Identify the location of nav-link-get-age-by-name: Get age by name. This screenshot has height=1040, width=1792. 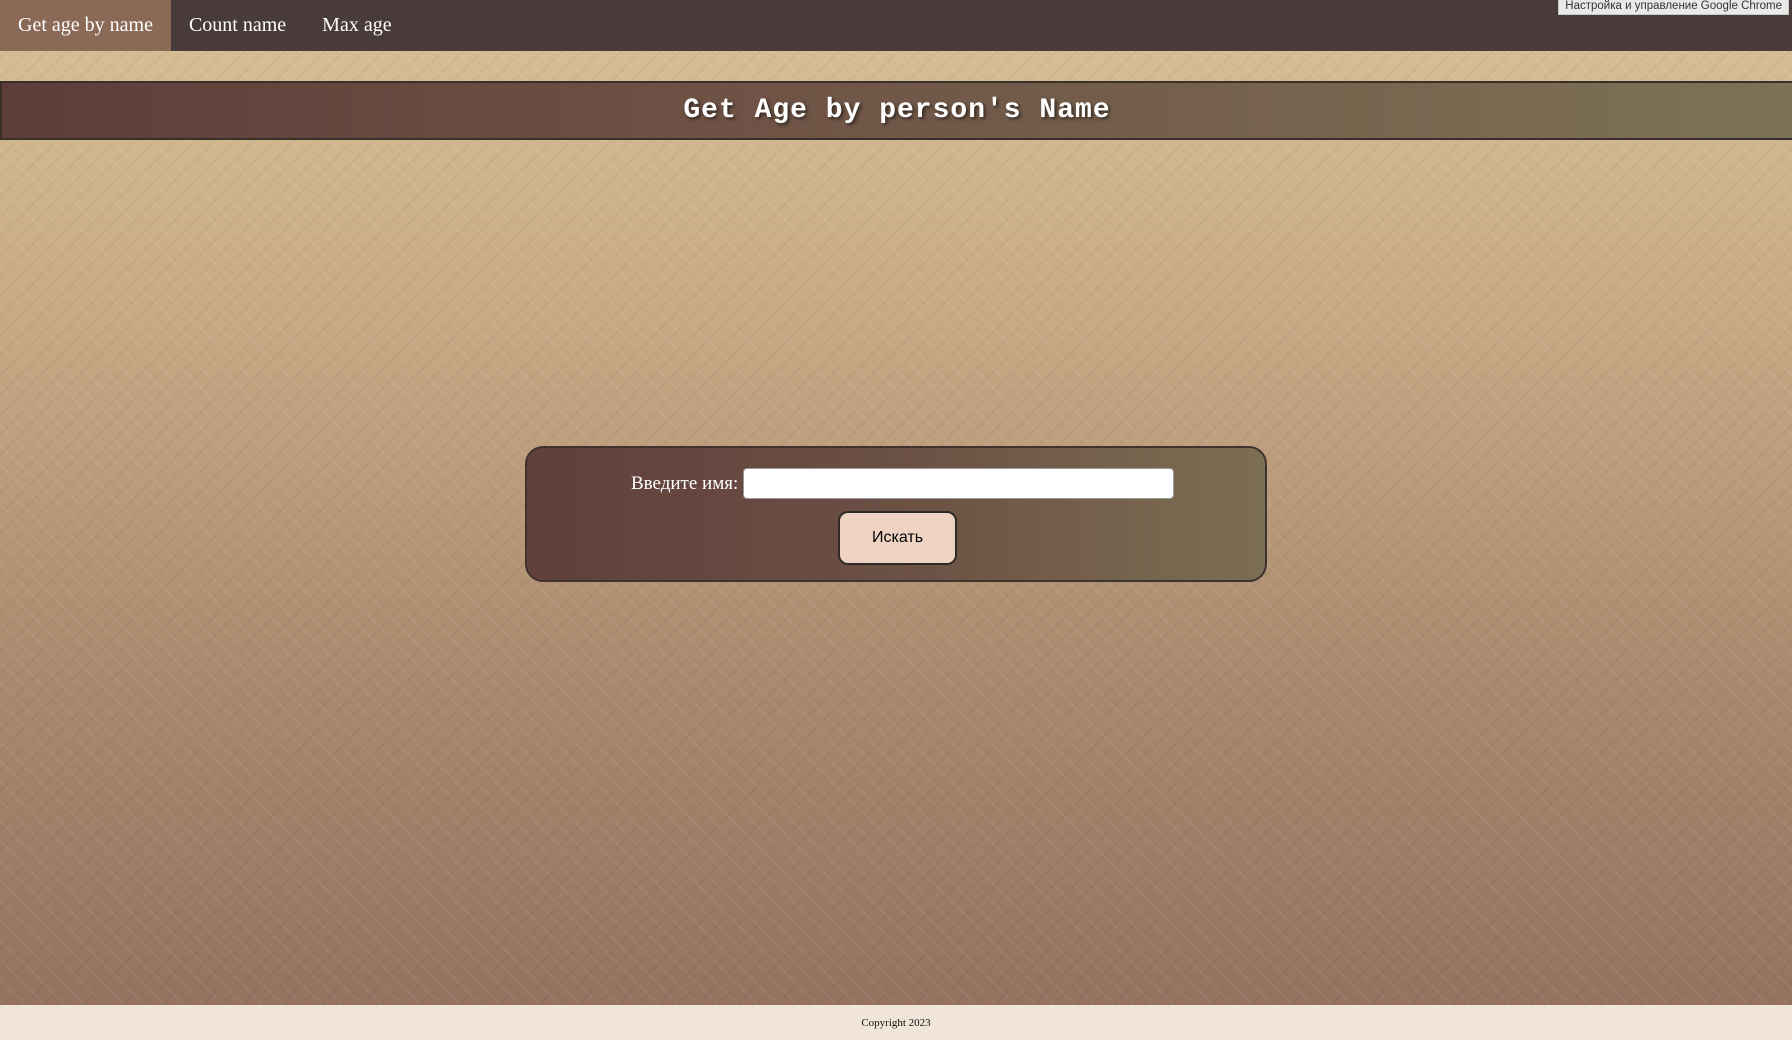
(85, 25).